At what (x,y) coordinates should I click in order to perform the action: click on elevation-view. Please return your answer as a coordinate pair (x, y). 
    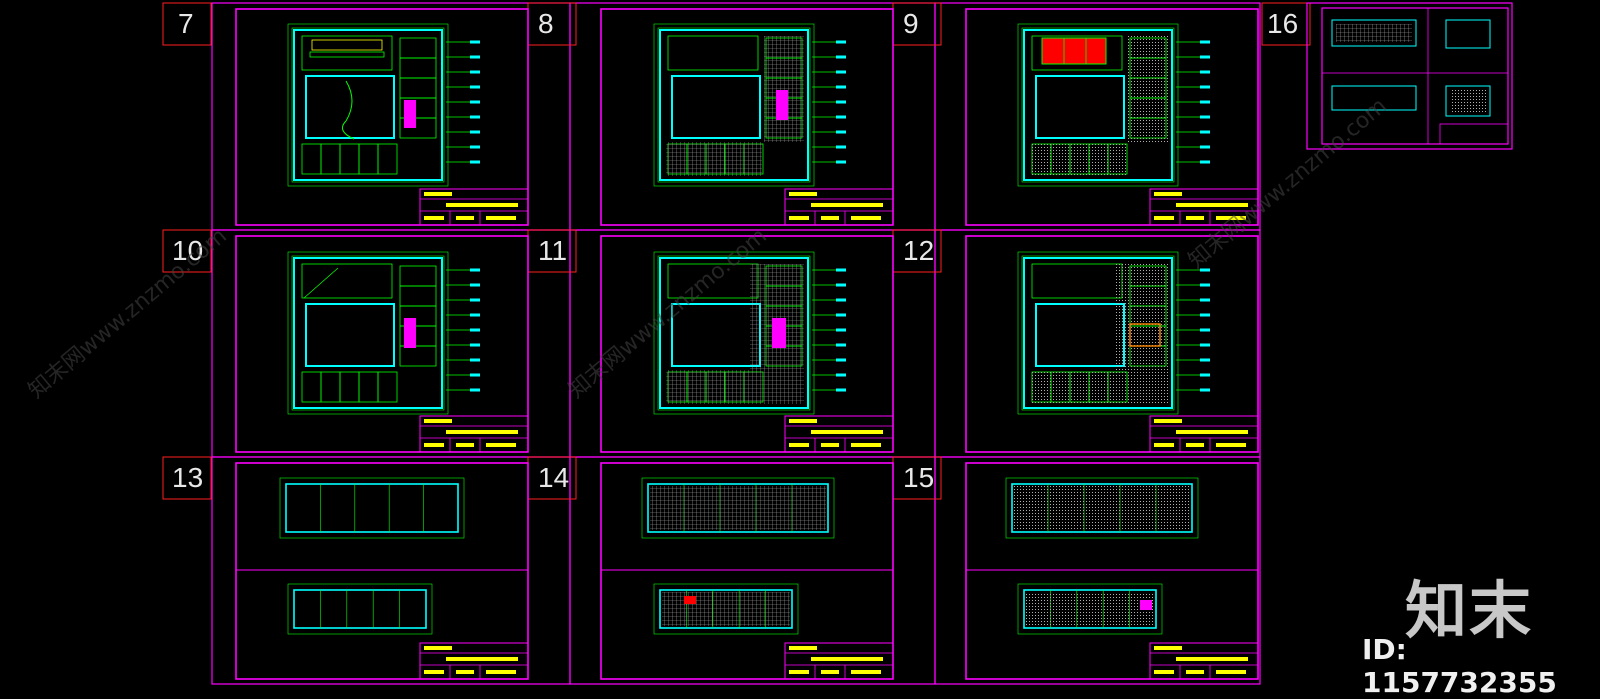
    Looking at the image, I should click on (1468, 34).